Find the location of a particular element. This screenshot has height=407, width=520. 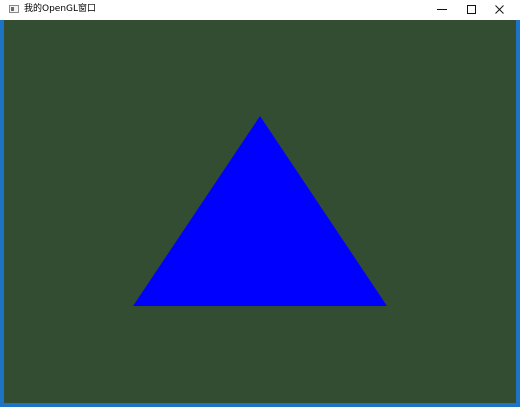

minimize-button is located at coordinates (442, 10).